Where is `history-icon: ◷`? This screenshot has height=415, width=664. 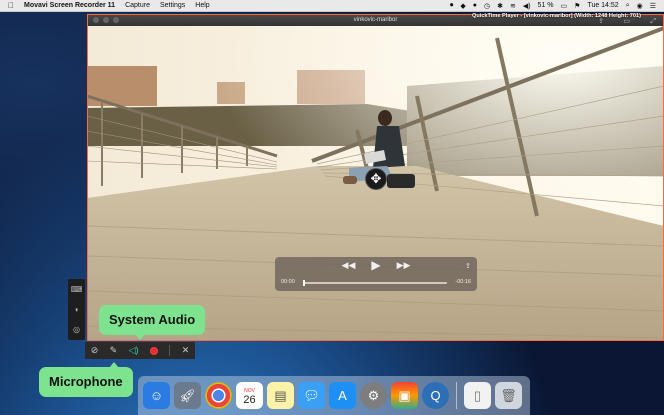 history-icon: ◷ is located at coordinates (487, 6).